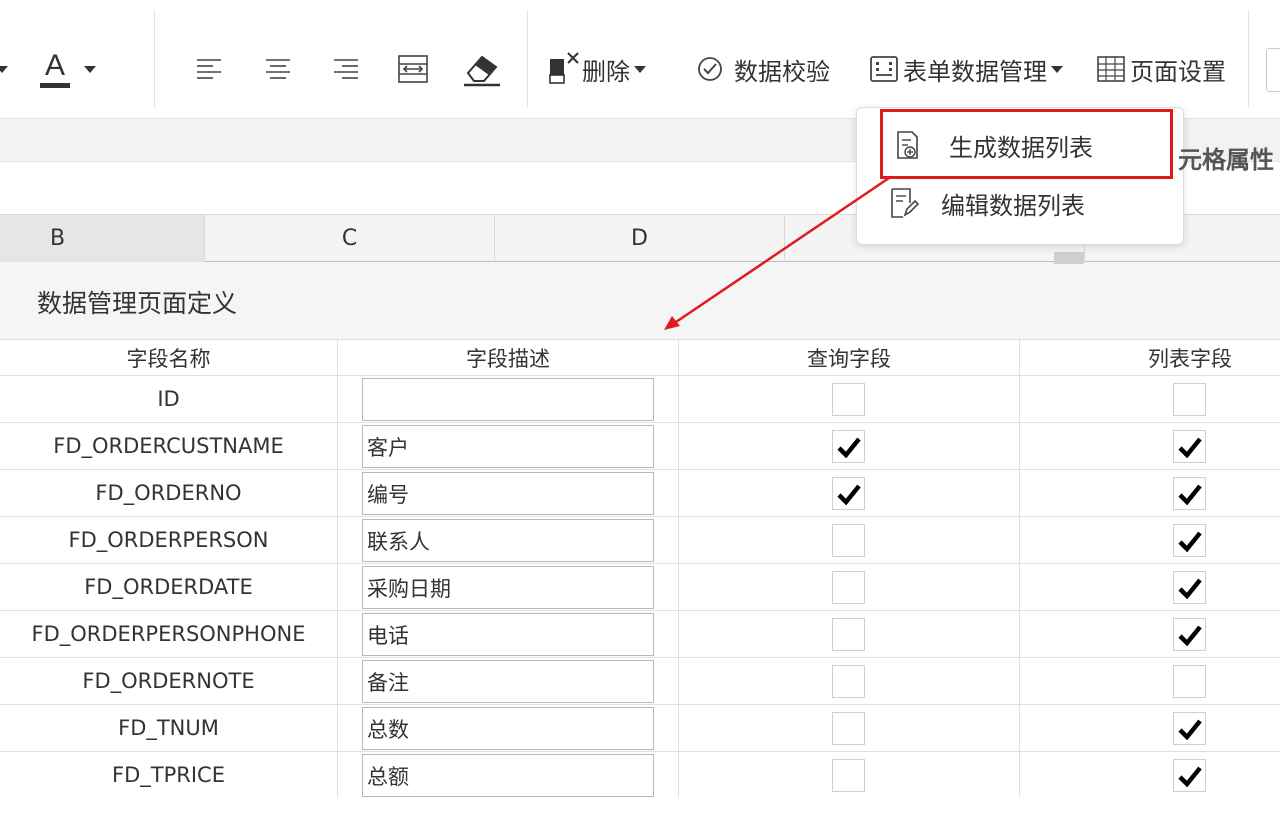 This screenshot has height=831, width=1280. What do you see at coordinates (508, 775) in the screenshot?
I see `field-desc-input: 总额` at bounding box center [508, 775].